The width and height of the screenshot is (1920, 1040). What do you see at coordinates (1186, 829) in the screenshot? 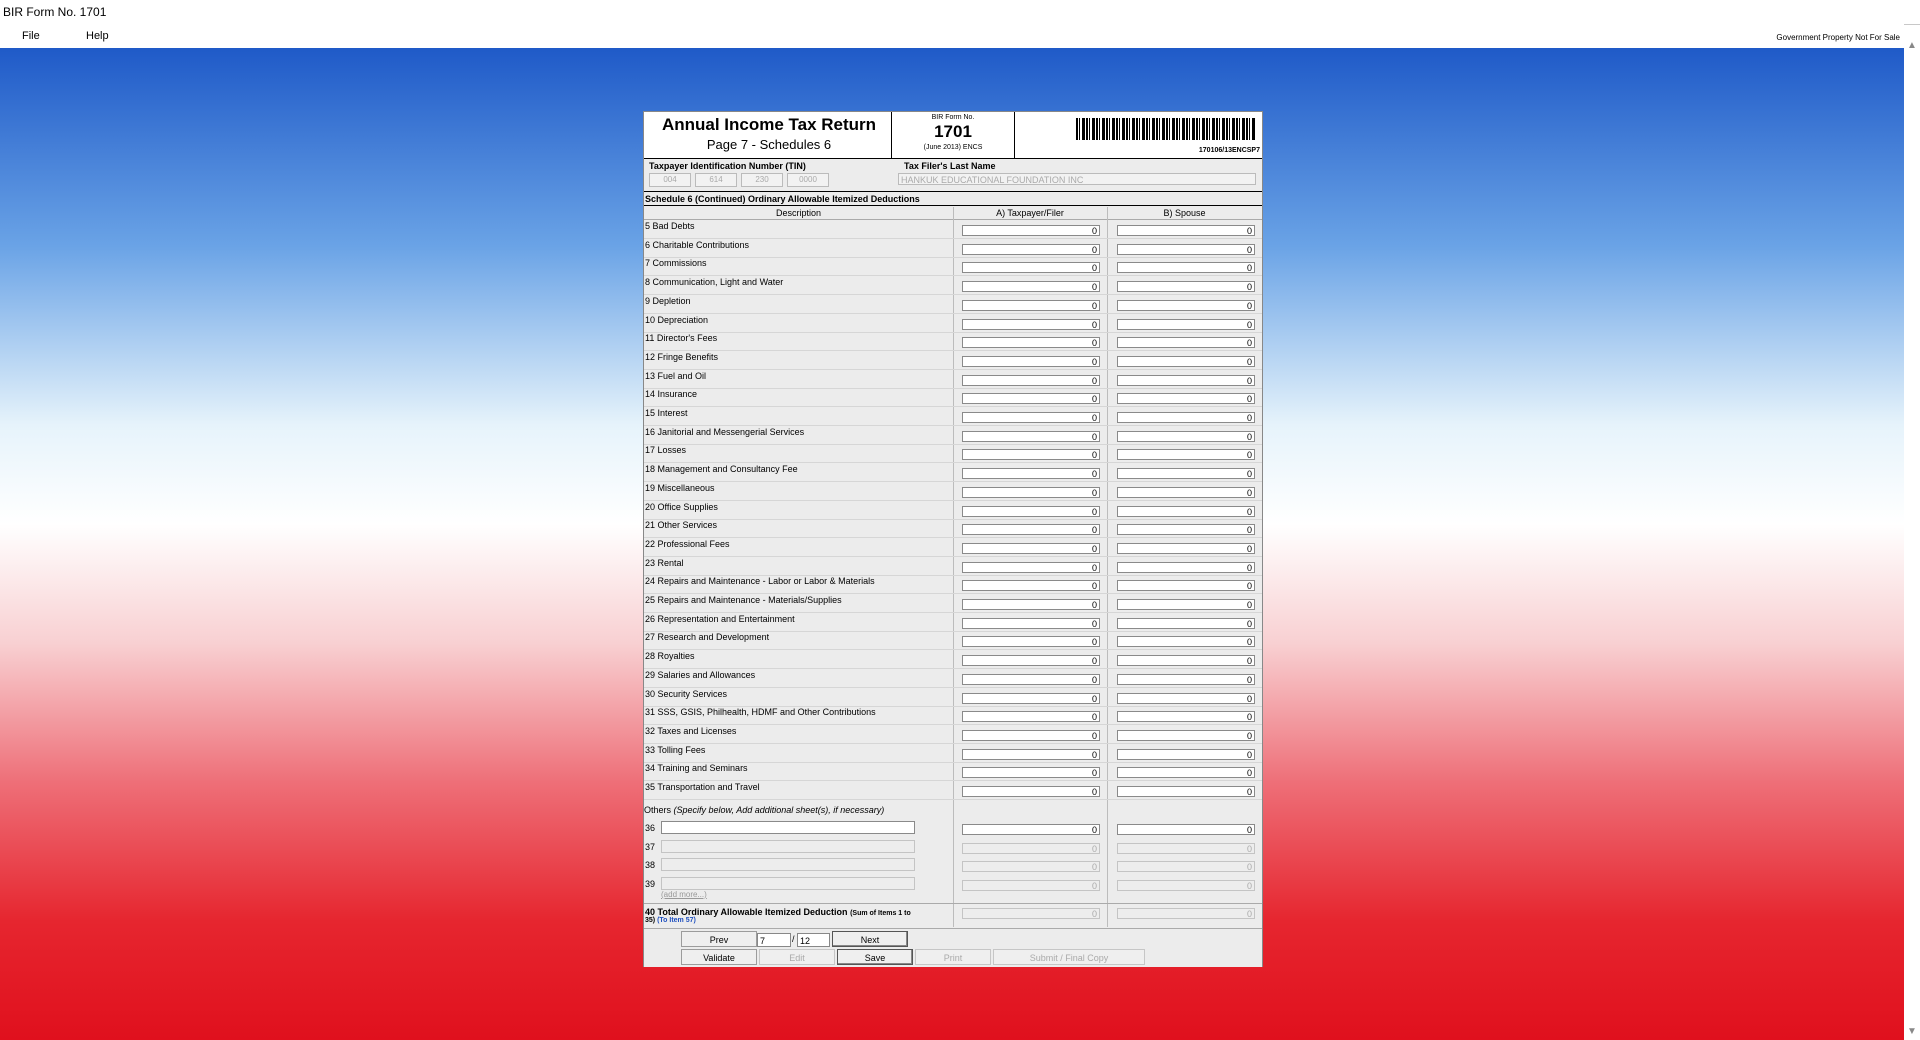
I see `other-spouse-input: 0` at bounding box center [1186, 829].